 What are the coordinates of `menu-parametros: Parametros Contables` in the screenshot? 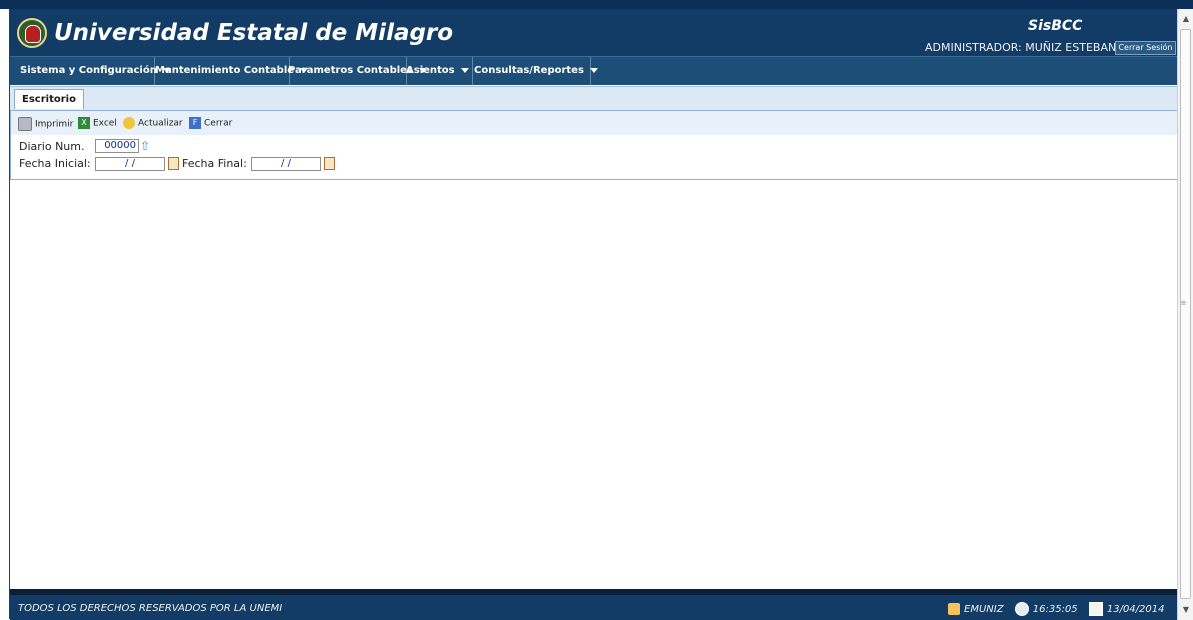 It's located at (353, 71).